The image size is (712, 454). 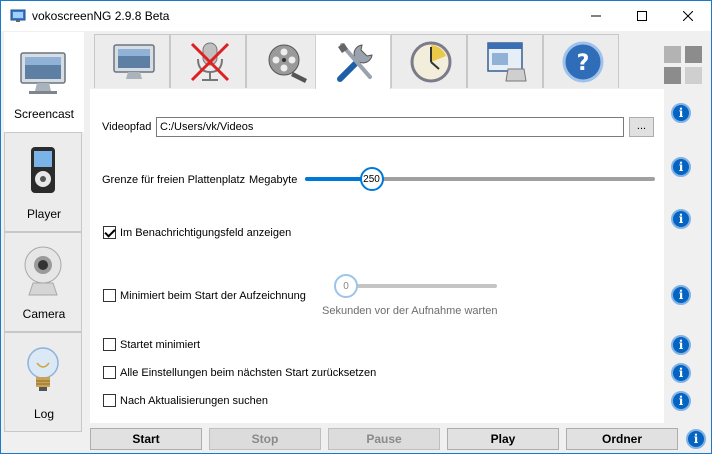 I want to click on tab-help: ?, so click(x=581, y=61).